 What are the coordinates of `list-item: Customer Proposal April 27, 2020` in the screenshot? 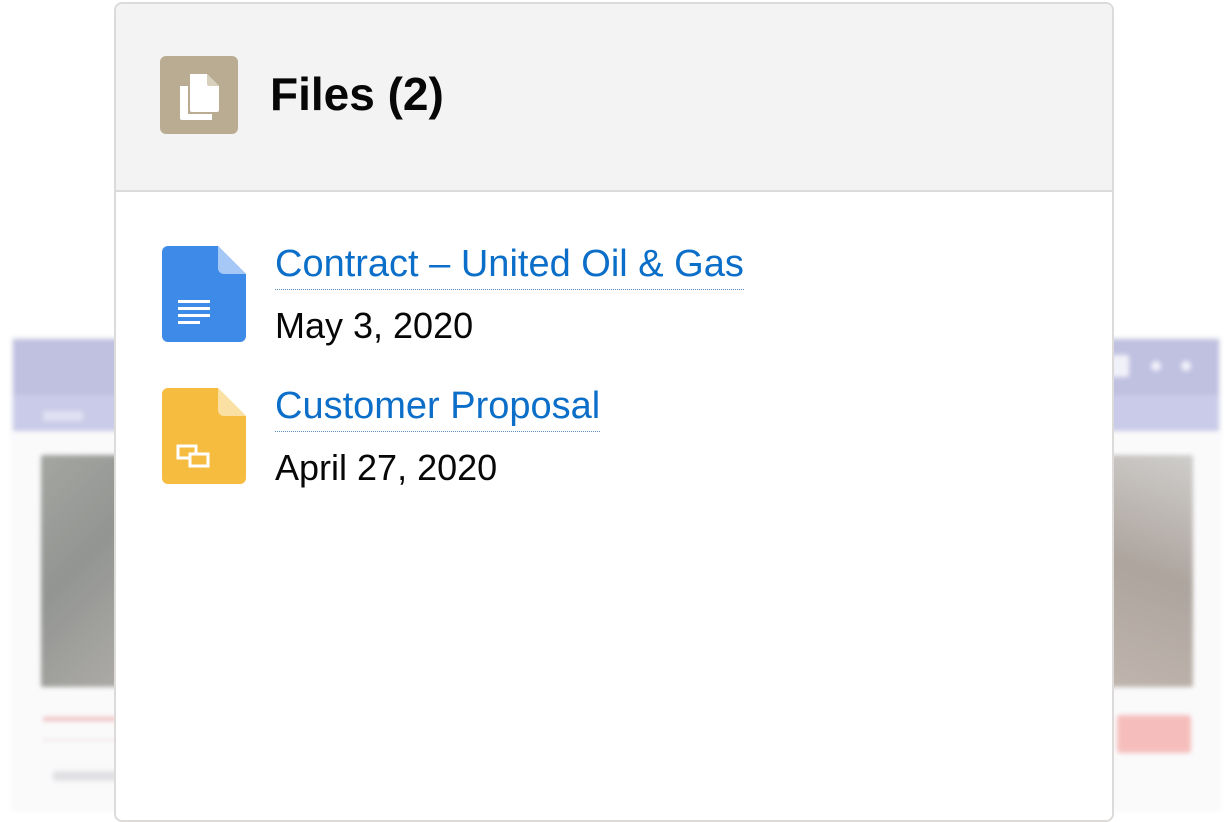 It's located at (610, 439).